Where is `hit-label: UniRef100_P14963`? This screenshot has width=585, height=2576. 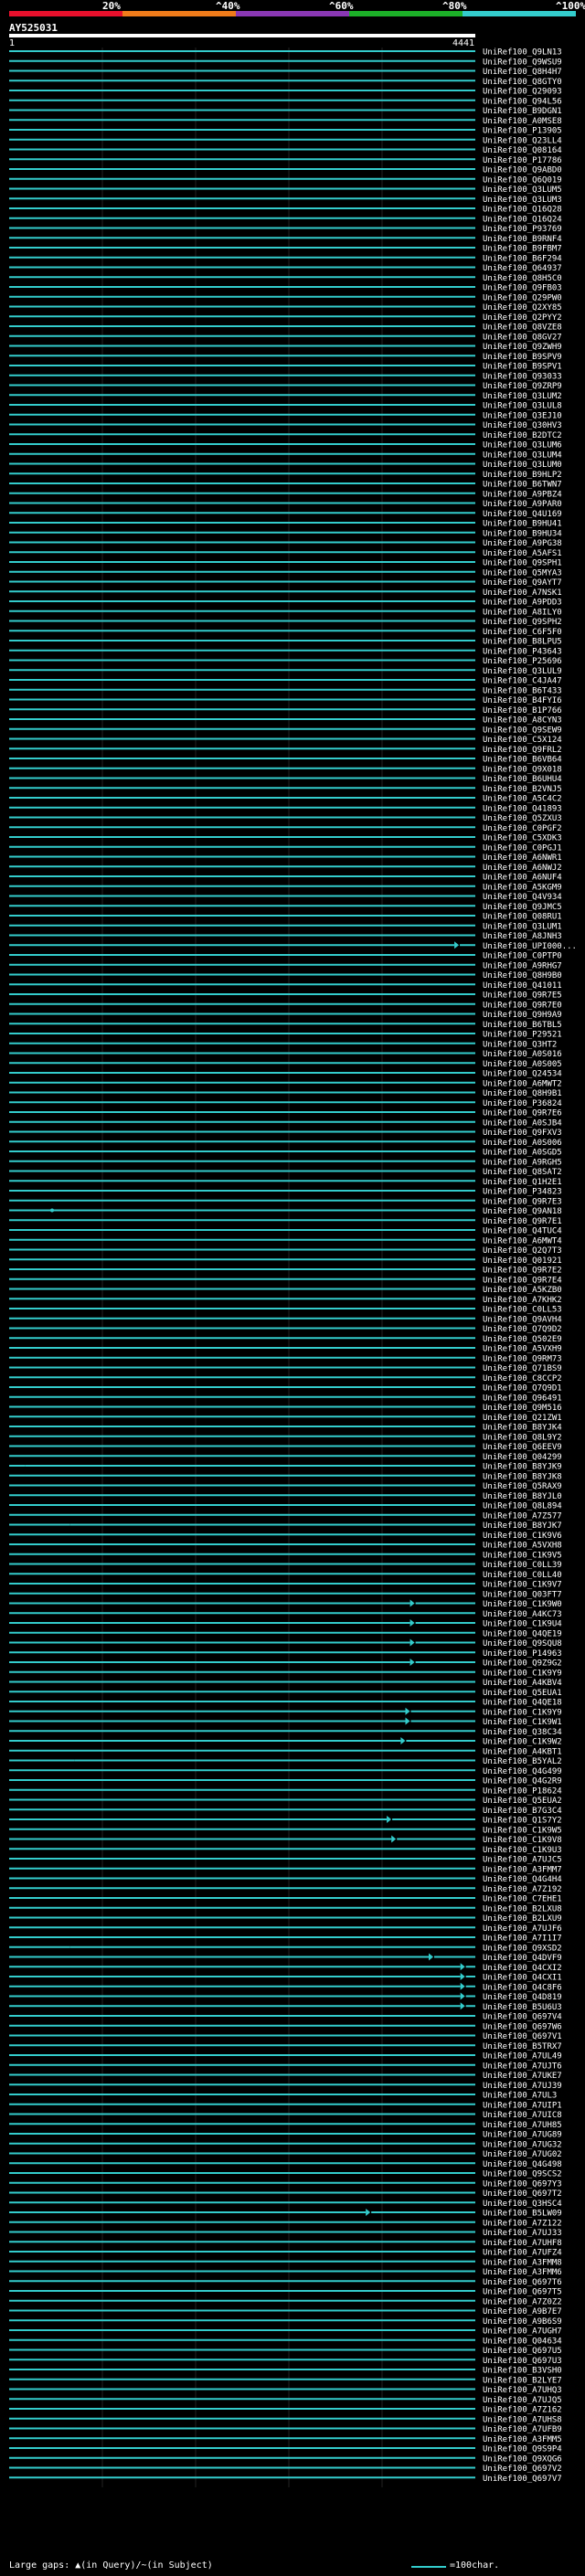
hit-label: UniRef100_P14963 is located at coordinates (522, 1654).